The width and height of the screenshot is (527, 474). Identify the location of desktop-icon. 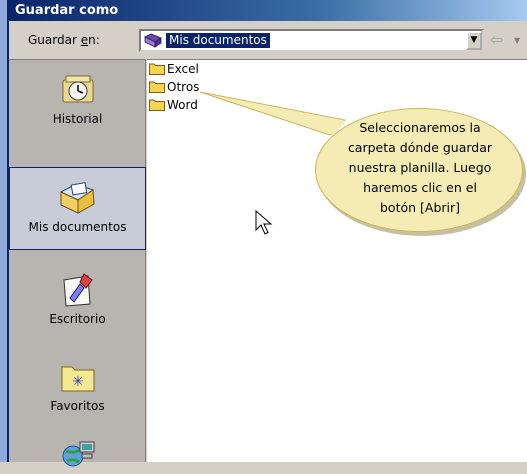
(77, 290).